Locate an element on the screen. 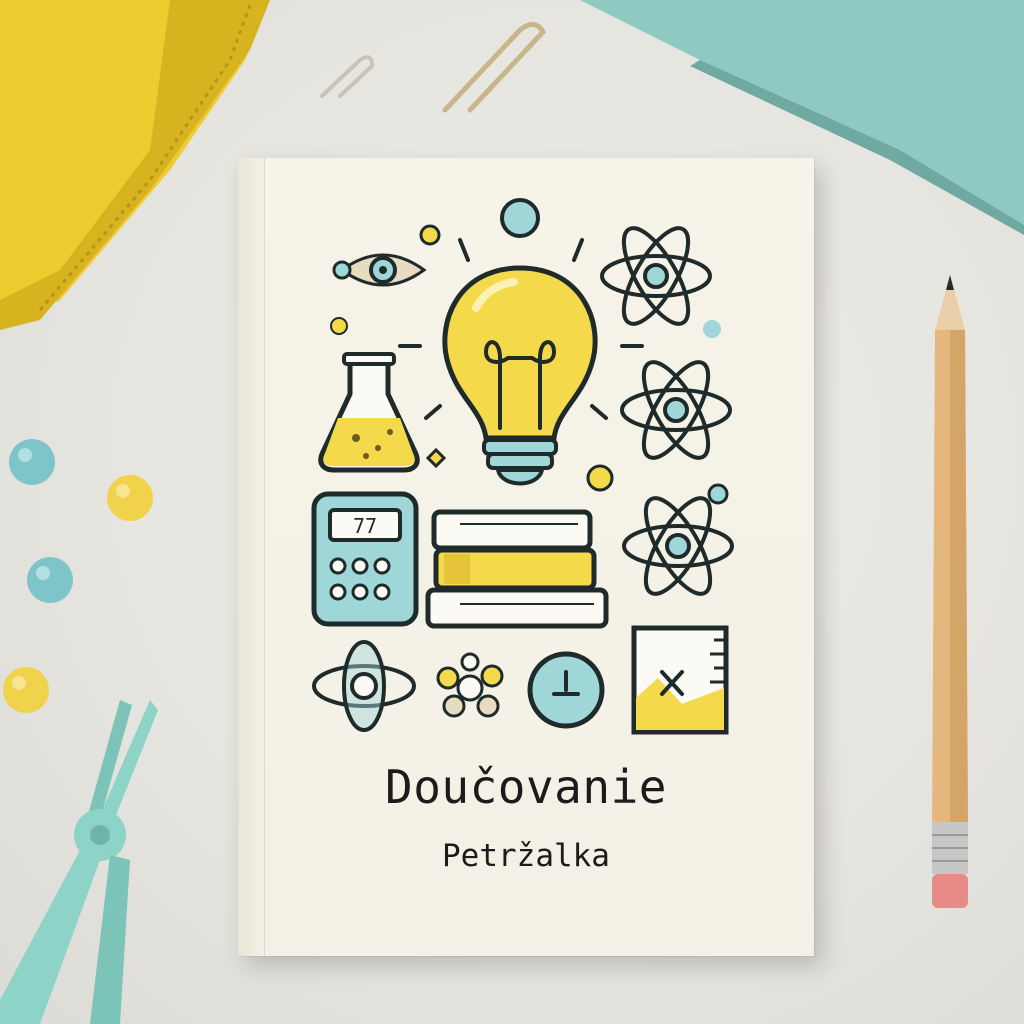 Image resolution: width=1024 pixels, height=1024 pixels. lightbulb-icon is located at coordinates (520, 375).